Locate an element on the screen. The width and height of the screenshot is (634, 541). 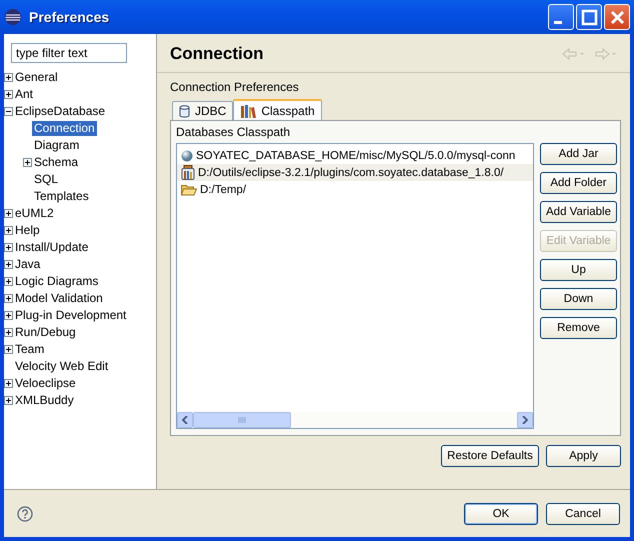
side-button: Add Folder is located at coordinates (578, 183).